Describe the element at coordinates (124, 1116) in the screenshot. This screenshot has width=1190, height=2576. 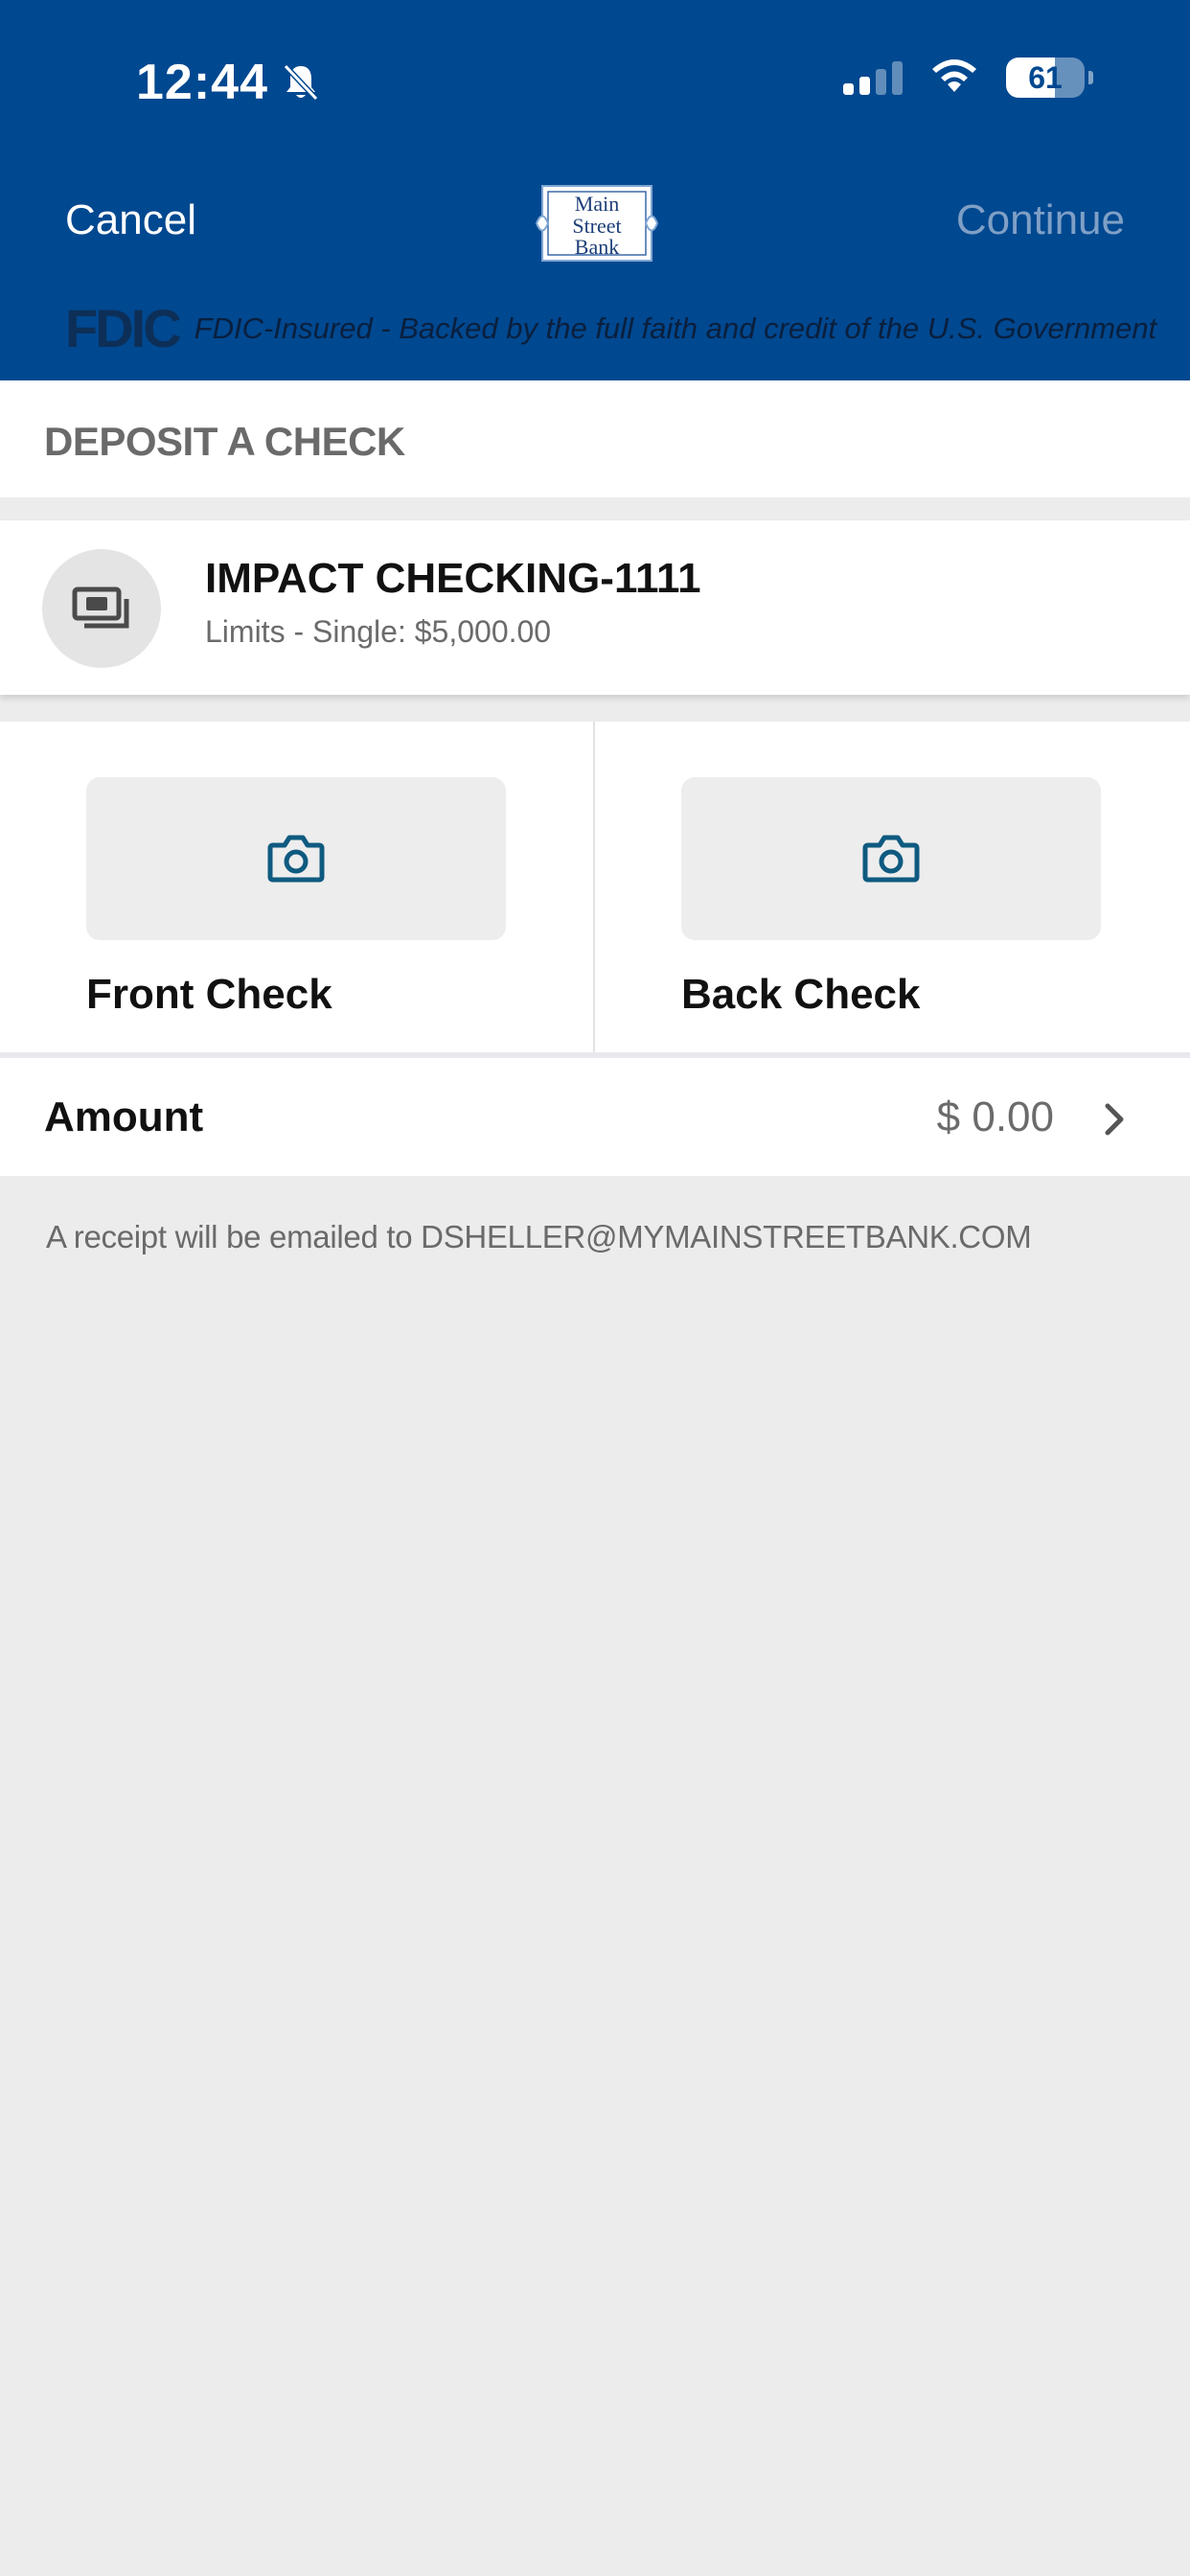
I see `amount-label: Amount` at that location.